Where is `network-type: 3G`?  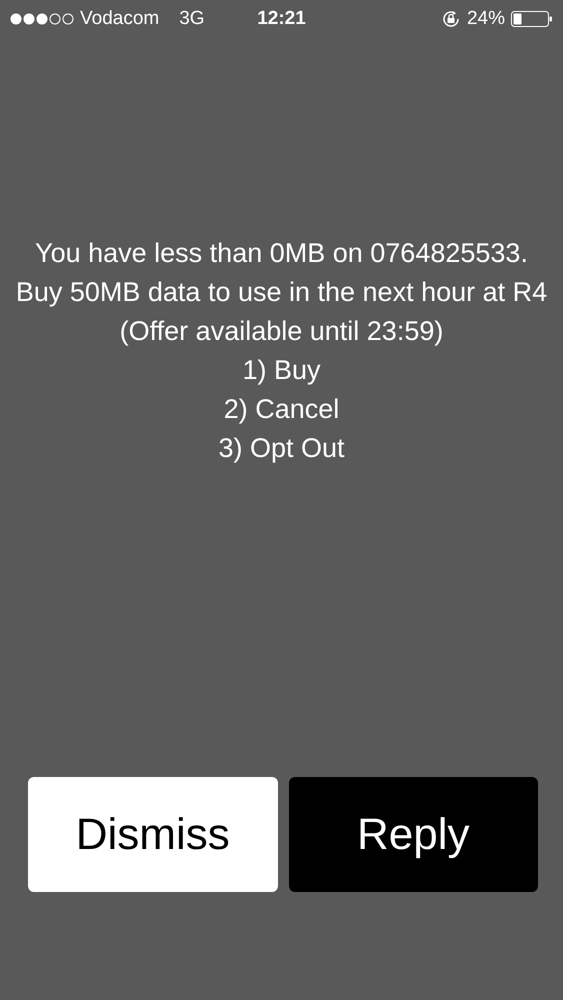
network-type: 3G is located at coordinates (192, 19).